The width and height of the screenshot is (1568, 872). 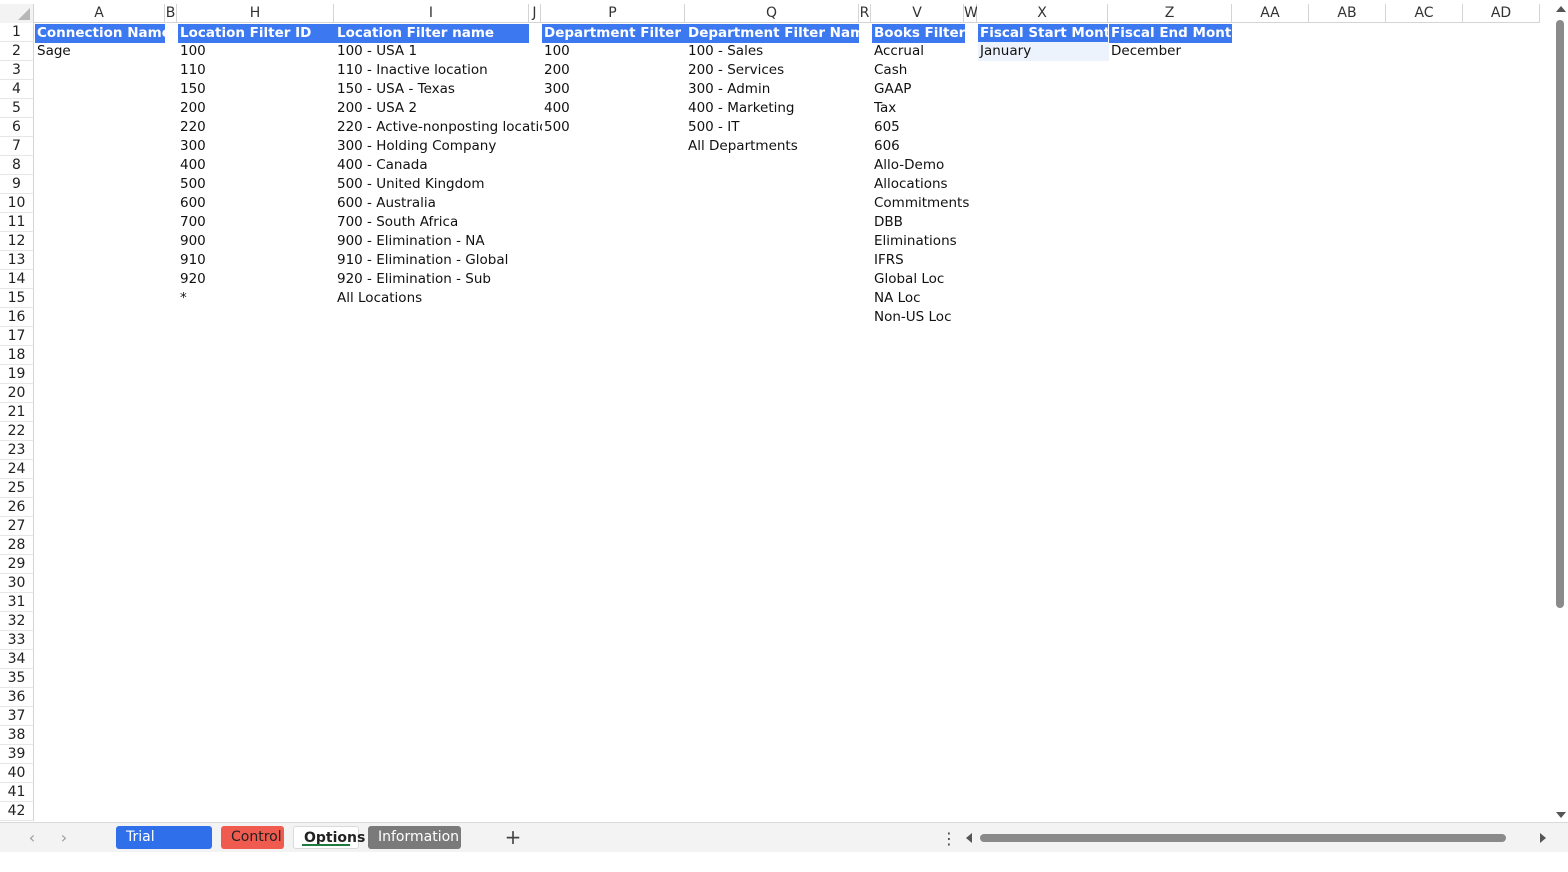 I want to click on scroll-down-arrow-icon, so click(x=1561, y=815).